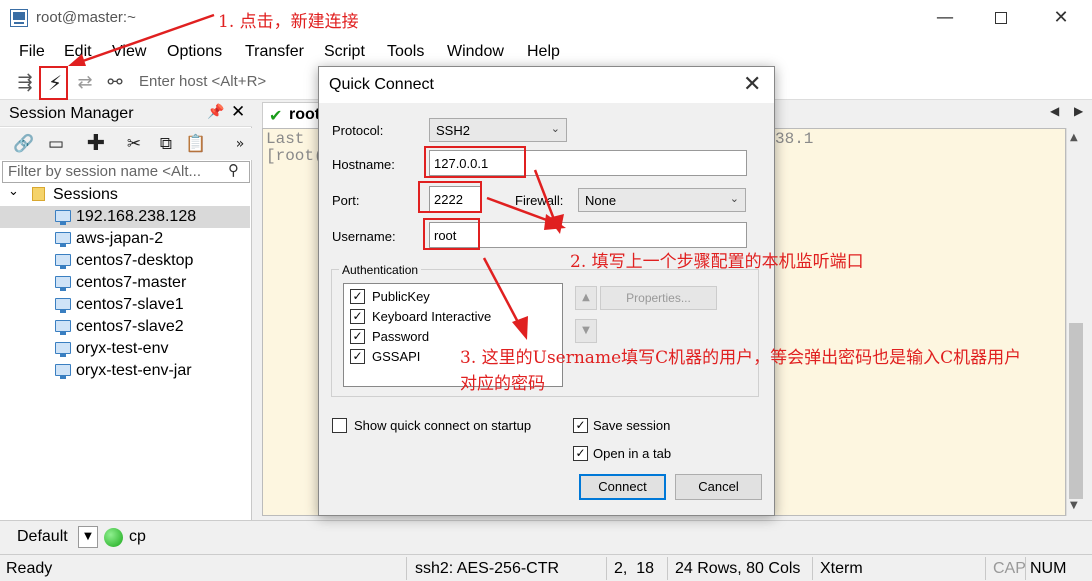 Image resolution: width=1092 pixels, height=581 pixels. Describe the element at coordinates (381, 84) in the screenshot. I see `dialog-title: Quick Connect` at that location.